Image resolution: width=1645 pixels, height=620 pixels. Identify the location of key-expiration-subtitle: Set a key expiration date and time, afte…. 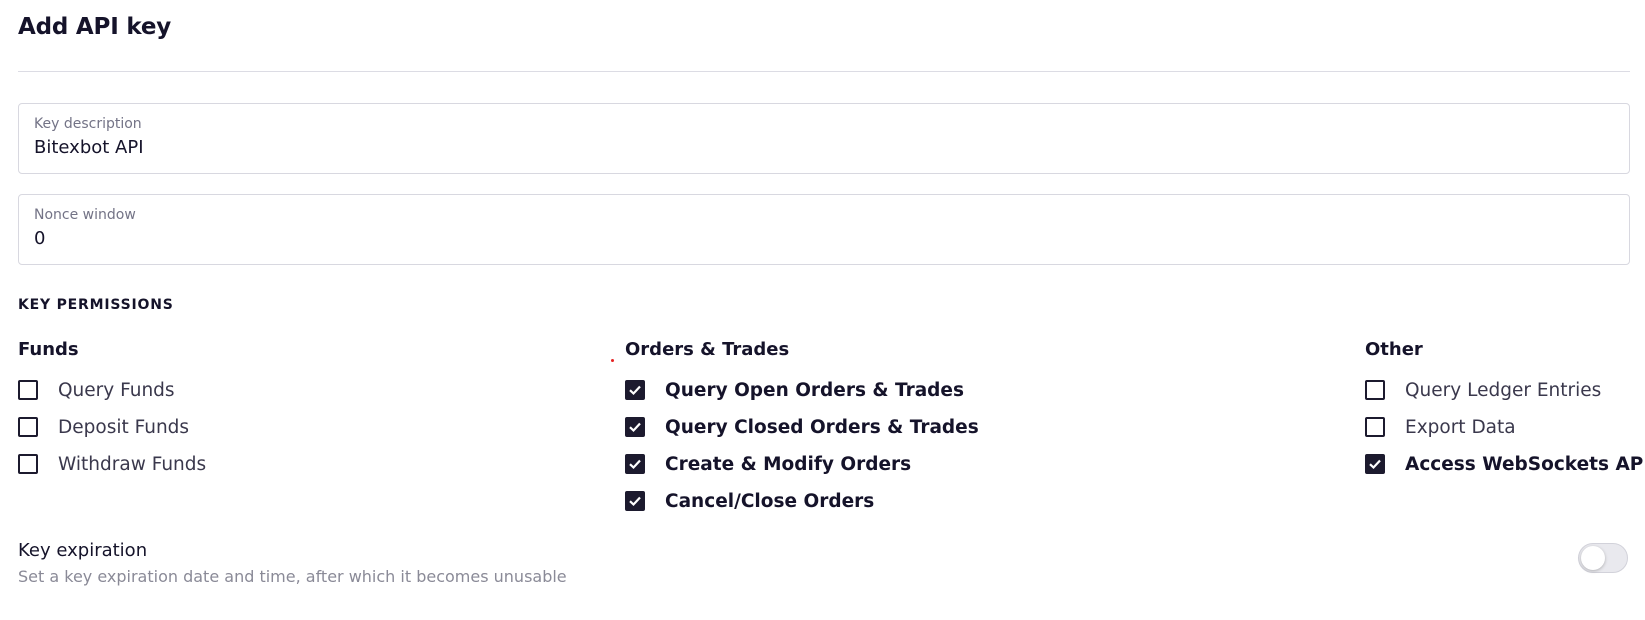
(292, 576).